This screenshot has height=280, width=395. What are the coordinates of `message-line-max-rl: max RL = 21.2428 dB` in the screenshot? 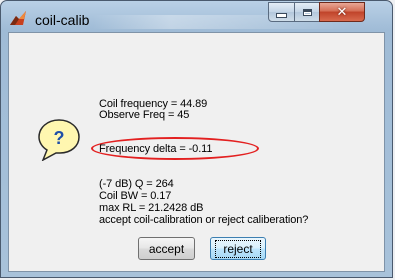 It's located at (151, 208).